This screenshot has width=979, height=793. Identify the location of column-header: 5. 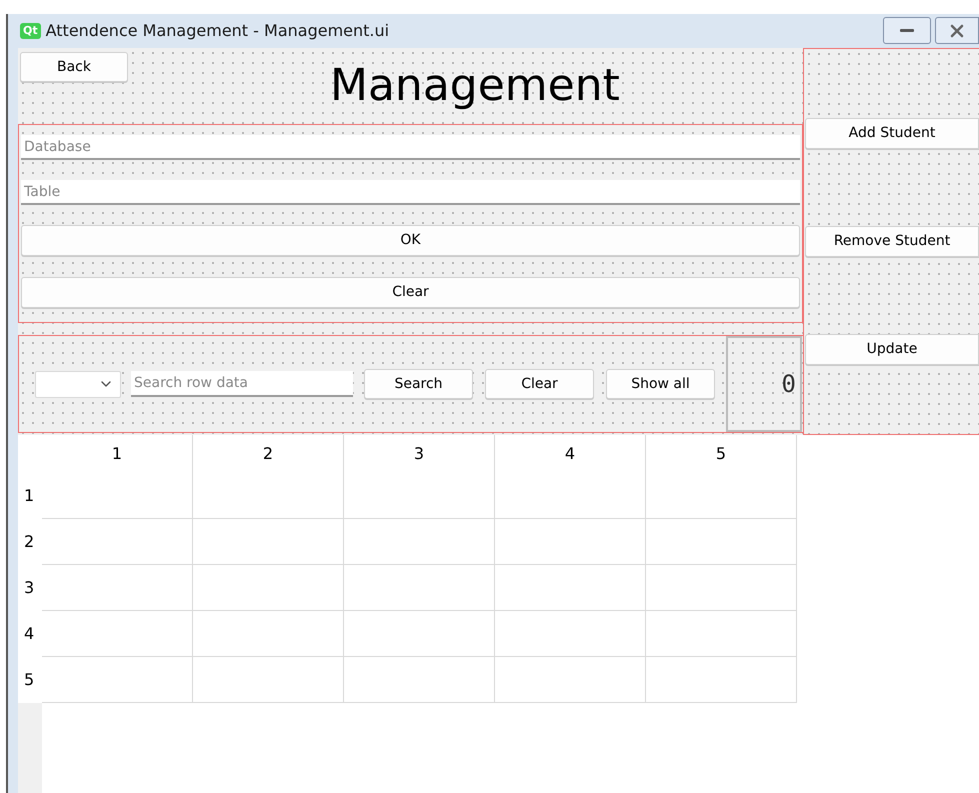
(721, 454).